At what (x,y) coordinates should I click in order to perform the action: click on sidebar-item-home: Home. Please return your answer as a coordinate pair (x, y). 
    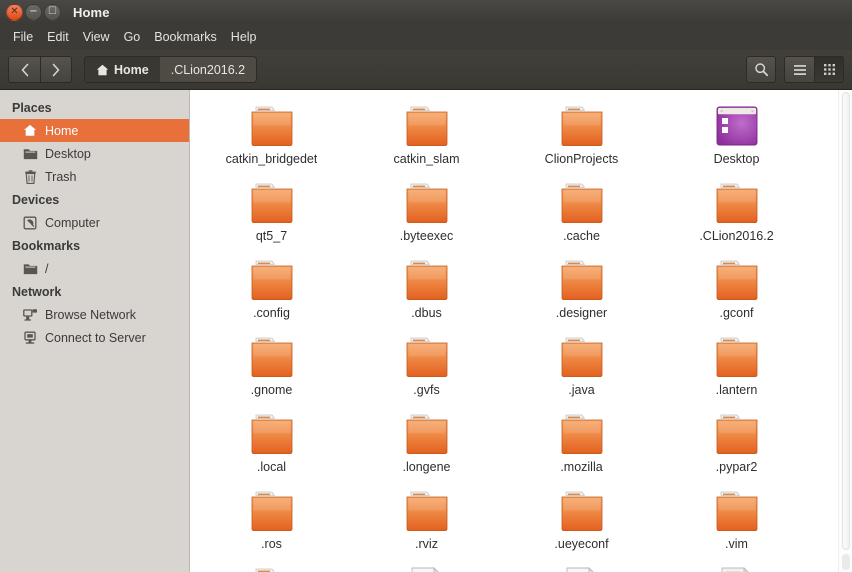
    Looking at the image, I should click on (94, 130).